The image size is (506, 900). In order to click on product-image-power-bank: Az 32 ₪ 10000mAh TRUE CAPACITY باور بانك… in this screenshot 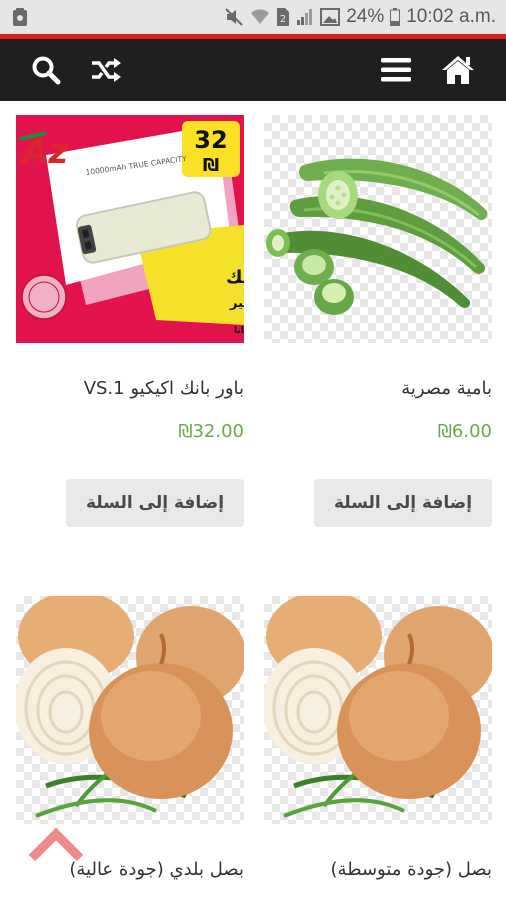, I will do `click(130, 229)`.